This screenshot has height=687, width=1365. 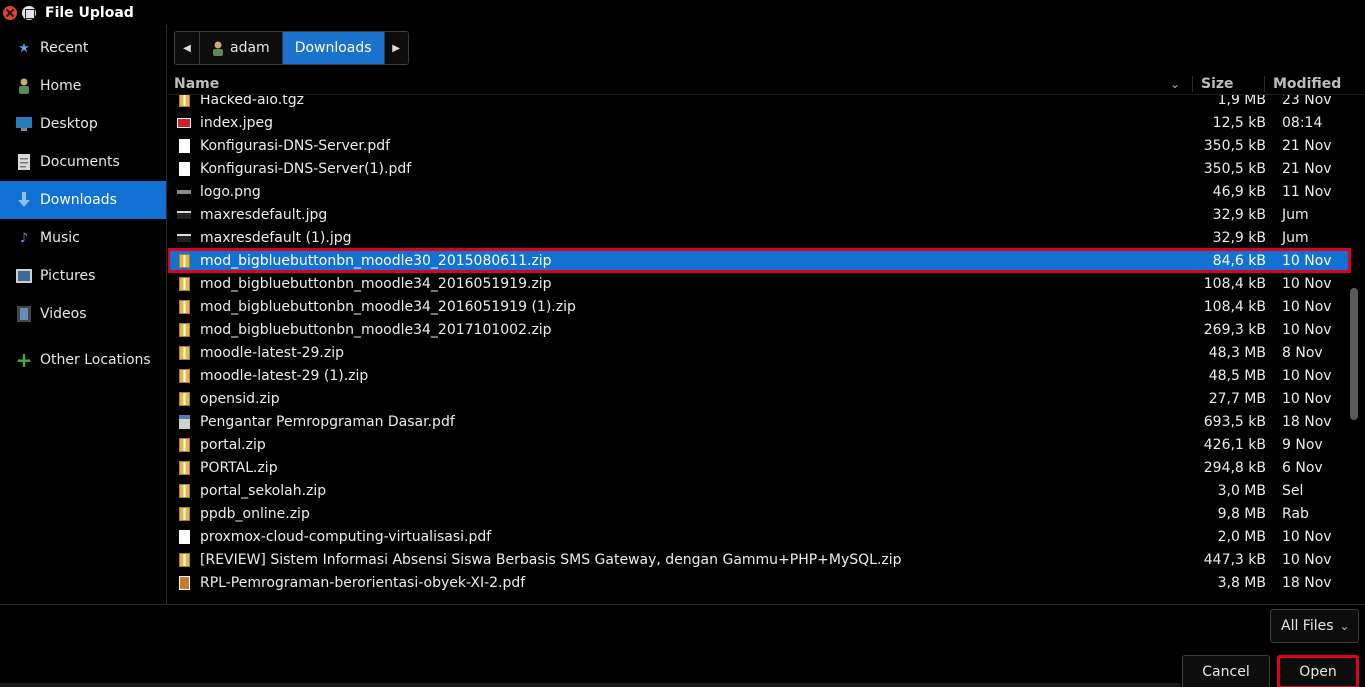 I want to click on pdfimg-file-icon, so click(x=184, y=421).